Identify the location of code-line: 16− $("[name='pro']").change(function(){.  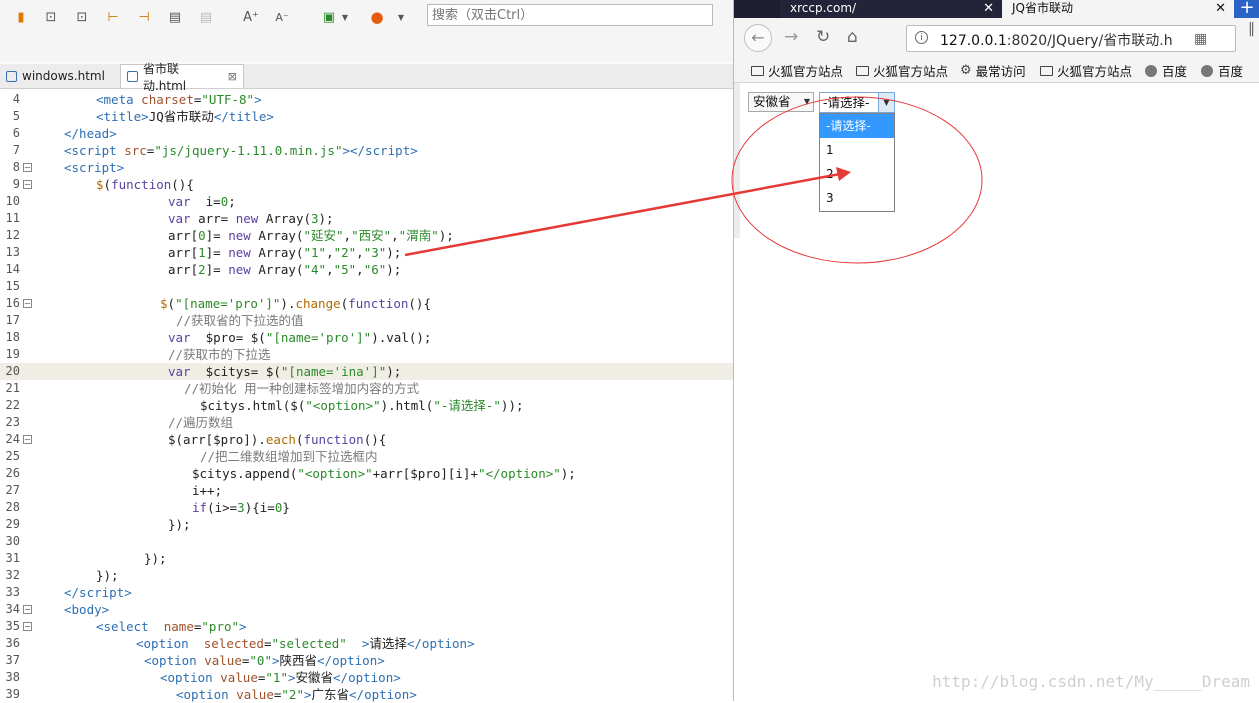
(366, 303).